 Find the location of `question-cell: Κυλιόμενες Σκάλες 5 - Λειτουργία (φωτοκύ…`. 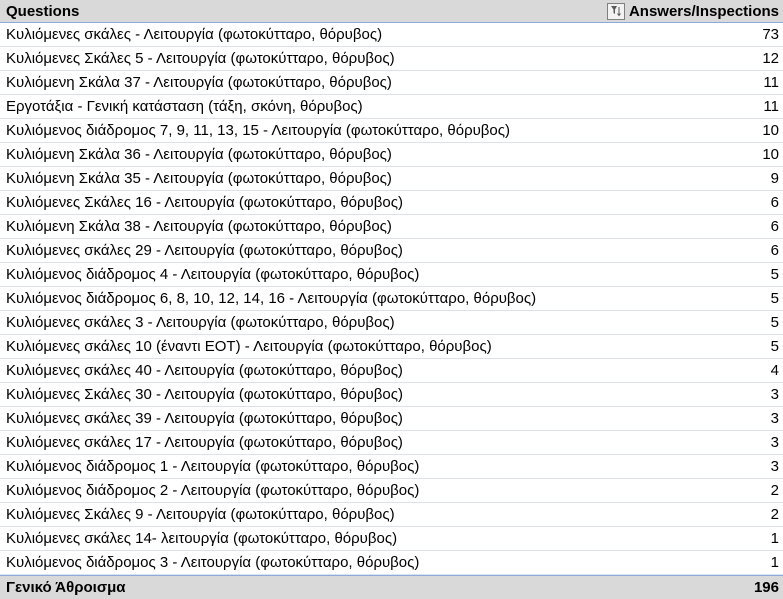

question-cell: Κυλιόμενες Σκάλες 5 - Λειτουργία (φωτοκύ… is located at coordinates (200, 58).